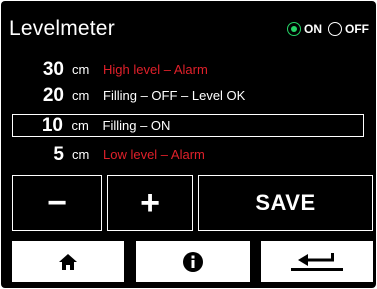  I want to click on level-description: Filling – OFF – Level OK, so click(174, 95).